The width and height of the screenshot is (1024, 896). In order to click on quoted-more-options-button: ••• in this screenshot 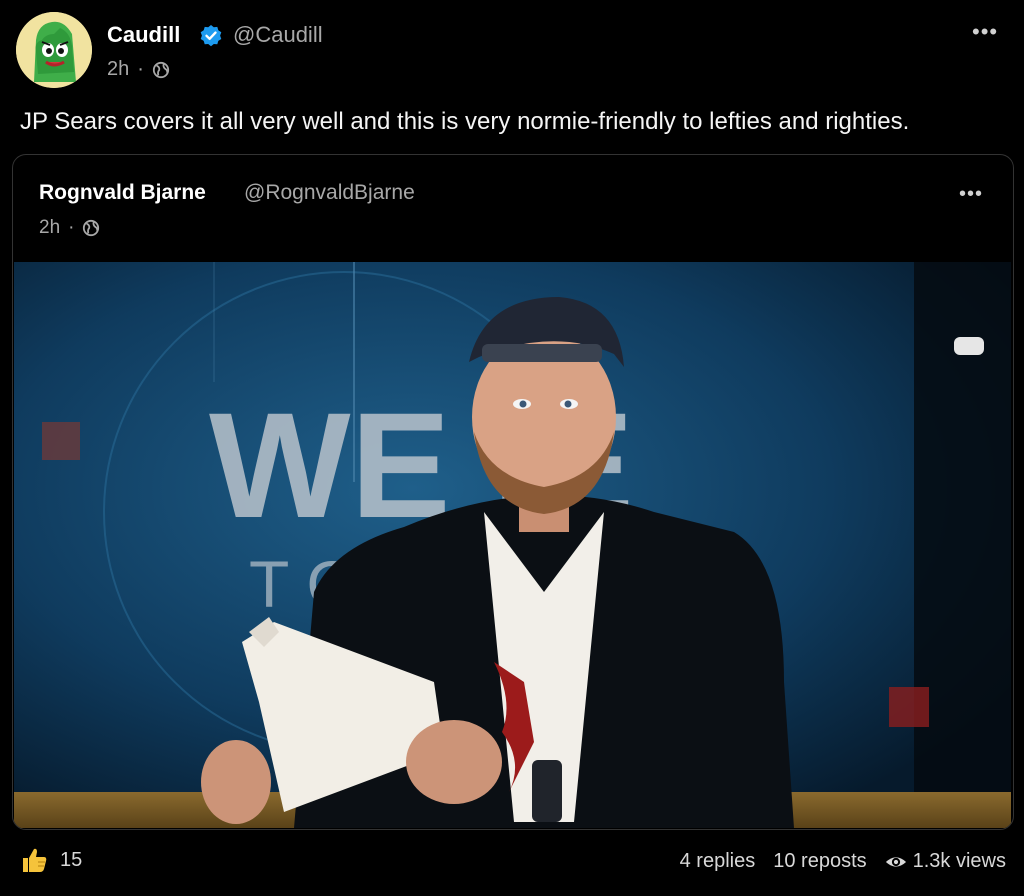, I will do `click(971, 194)`.